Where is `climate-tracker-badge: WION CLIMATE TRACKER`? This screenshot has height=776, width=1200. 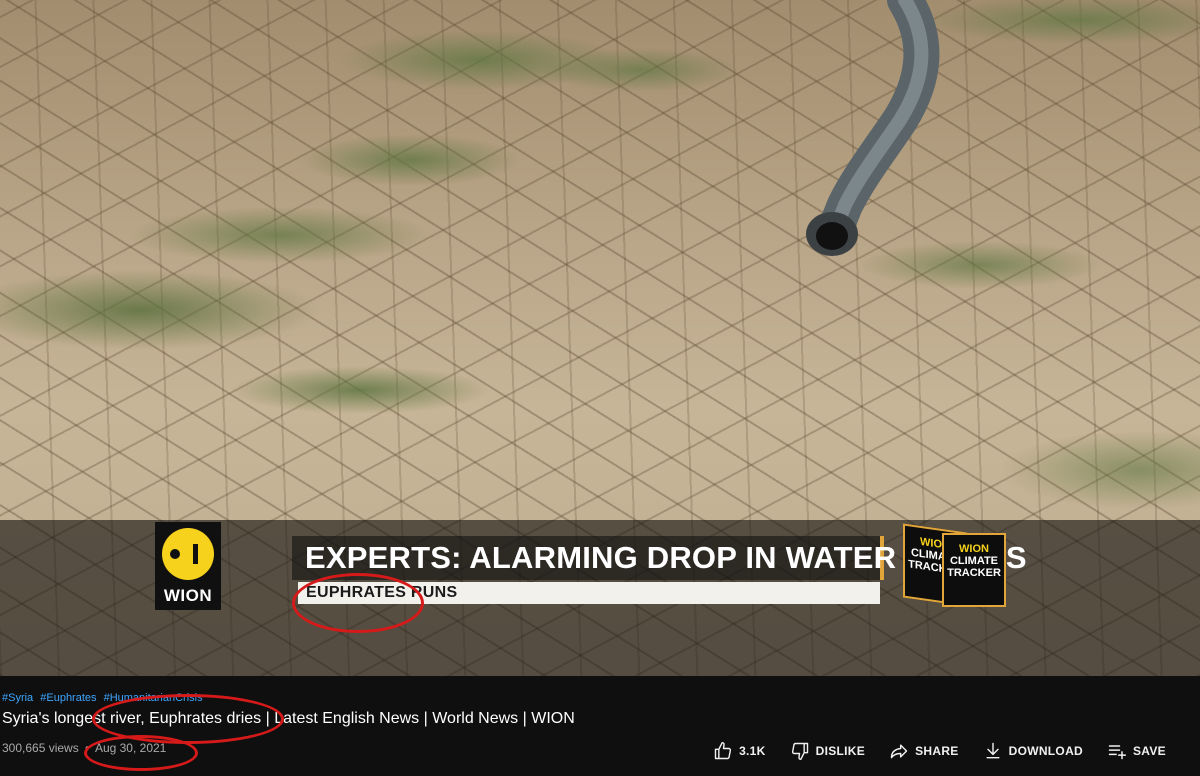 climate-tracker-badge: WION CLIMATE TRACKER is located at coordinates (974, 570).